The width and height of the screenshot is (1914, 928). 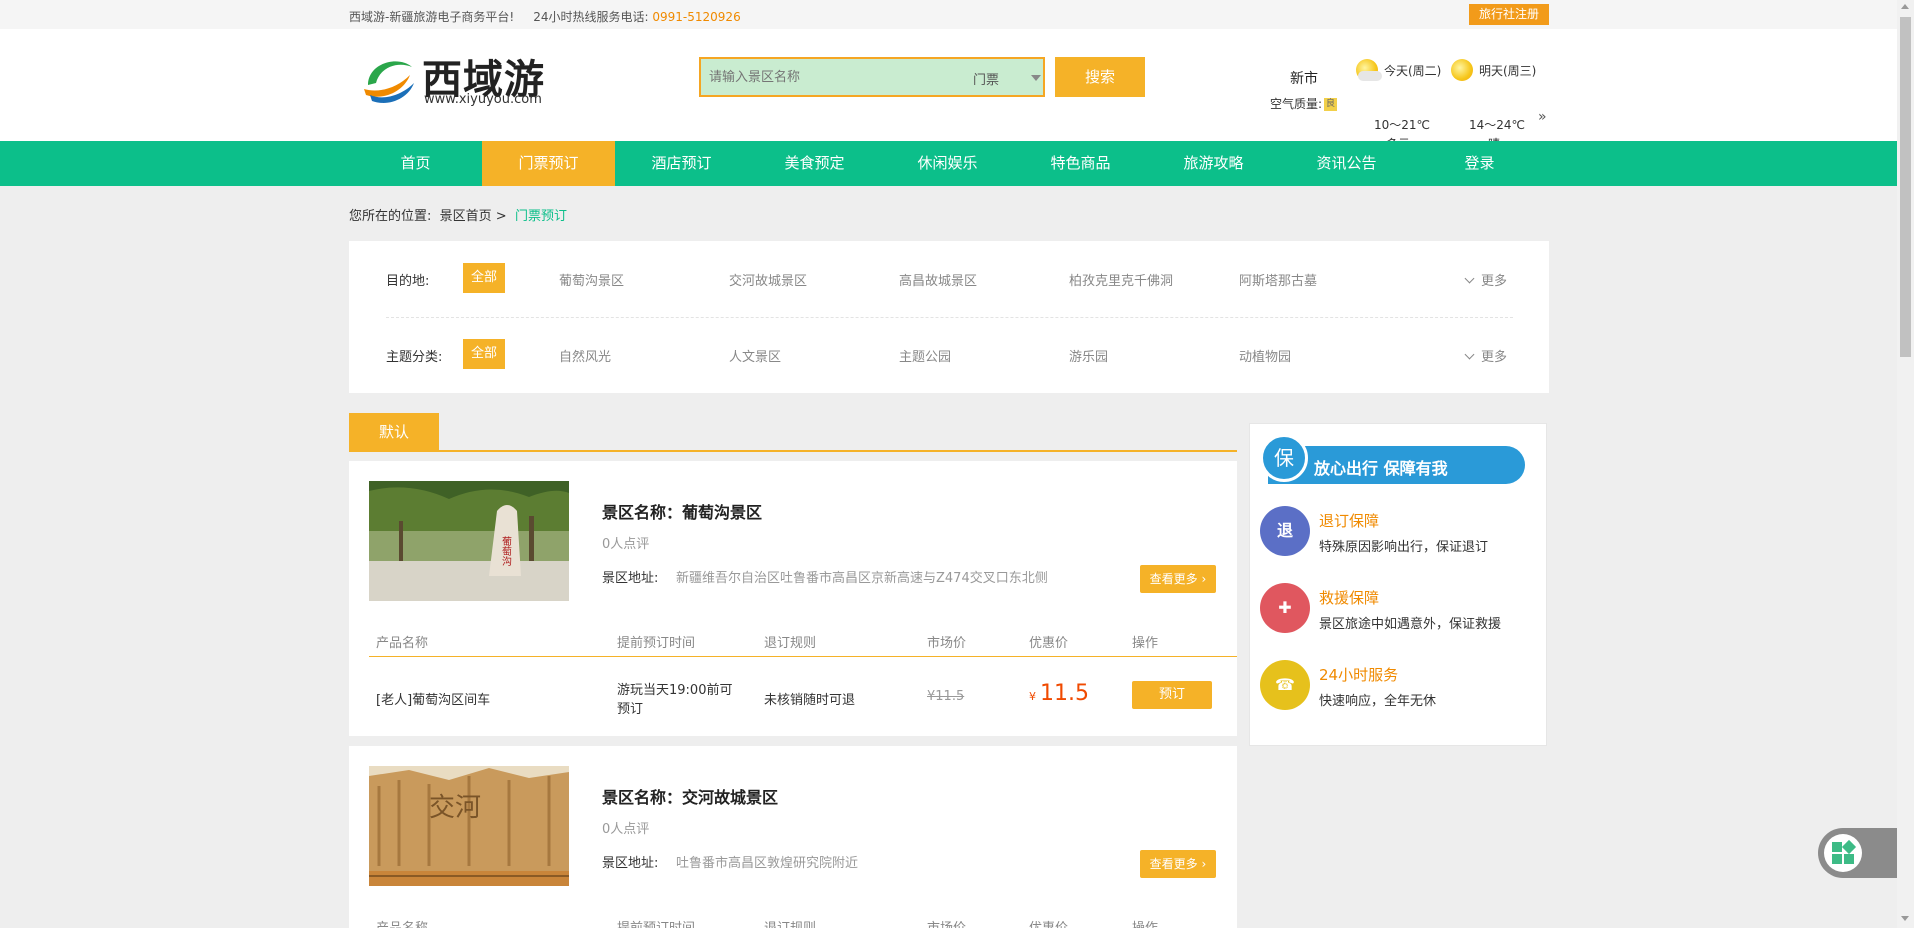 I want to click on nav-food: 美食预定, so click(x=814, y=163).